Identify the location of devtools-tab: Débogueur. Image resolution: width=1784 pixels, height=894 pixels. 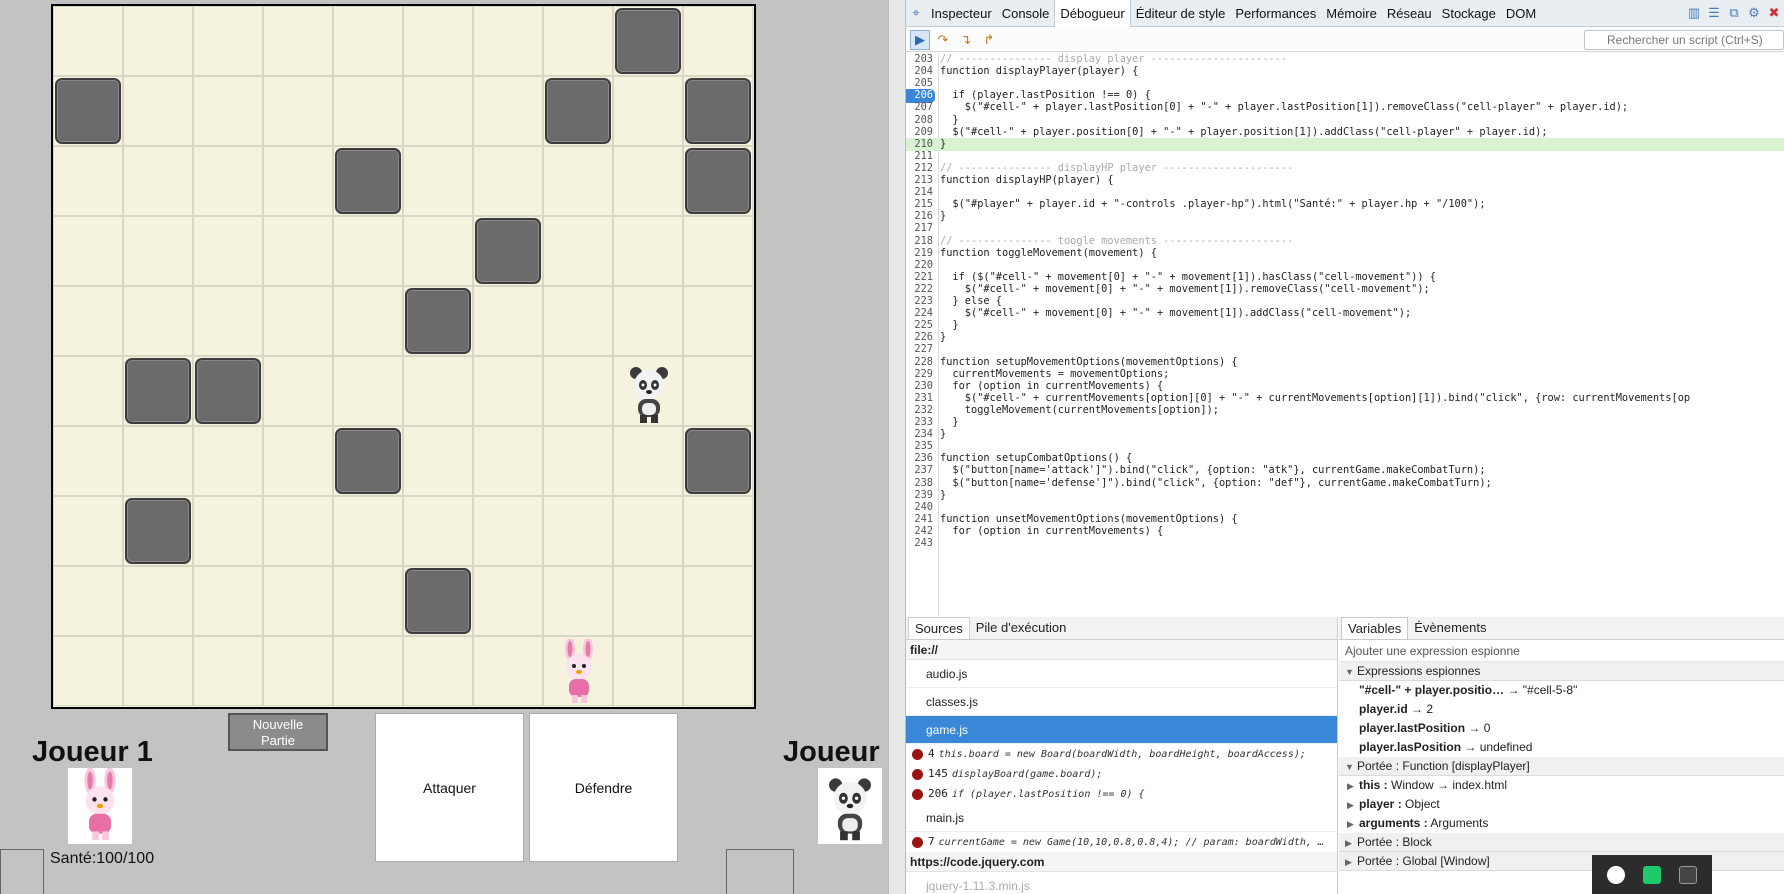
(1092, 13).